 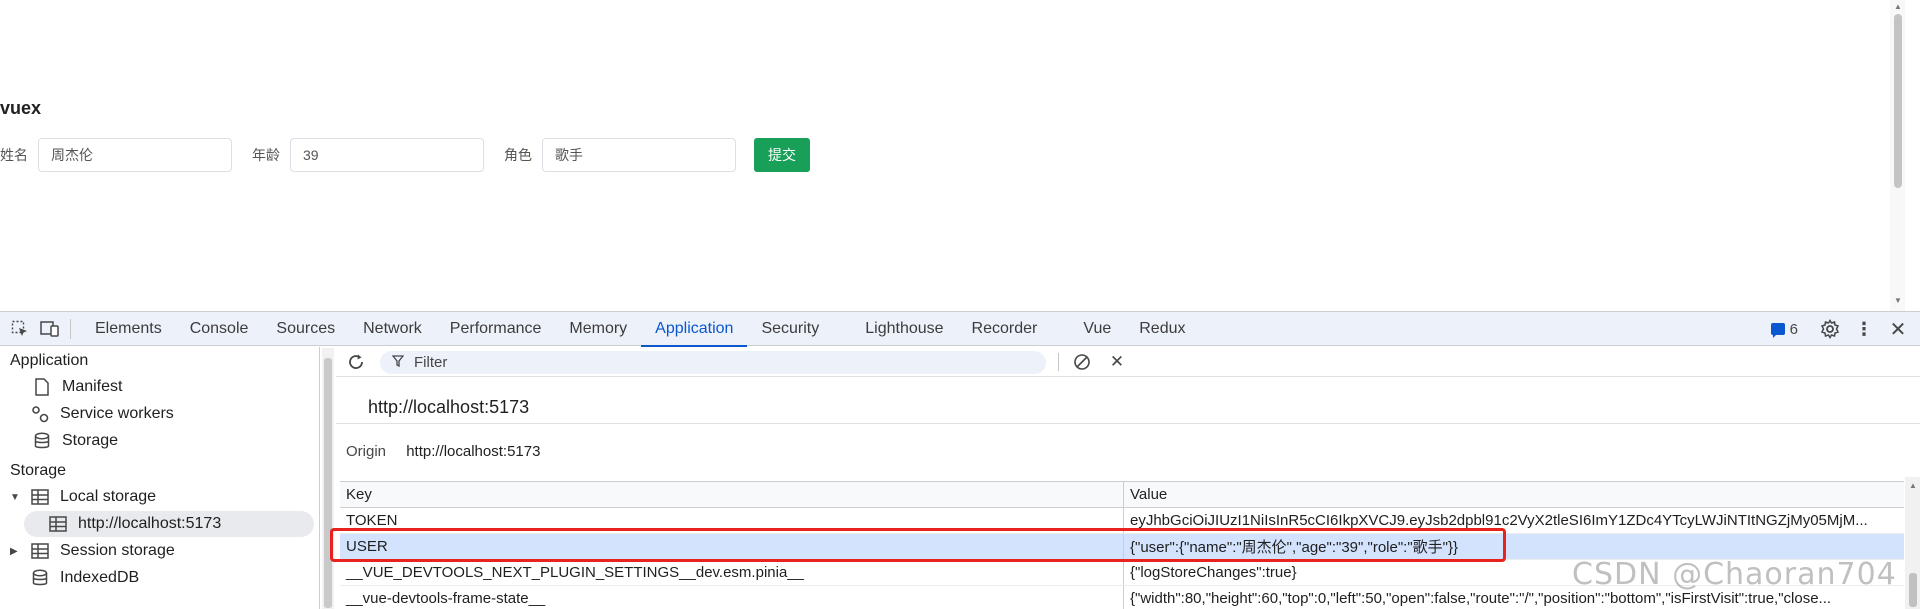 I want to click on tab-console: Console, so click(x=219, y=329).